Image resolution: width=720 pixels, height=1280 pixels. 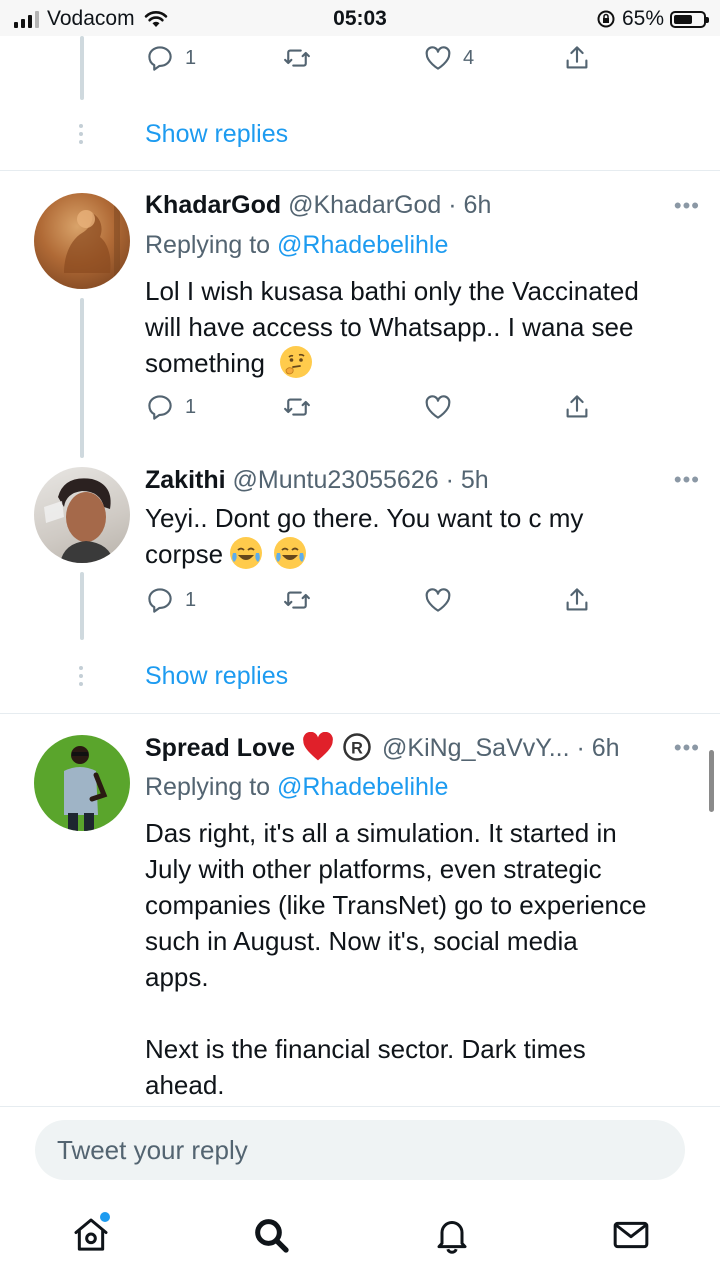 What do you see at coordinates (375, 60) in the screenshot?
I see `tweet-actions: 1 4` at bounding box center [375, 60].